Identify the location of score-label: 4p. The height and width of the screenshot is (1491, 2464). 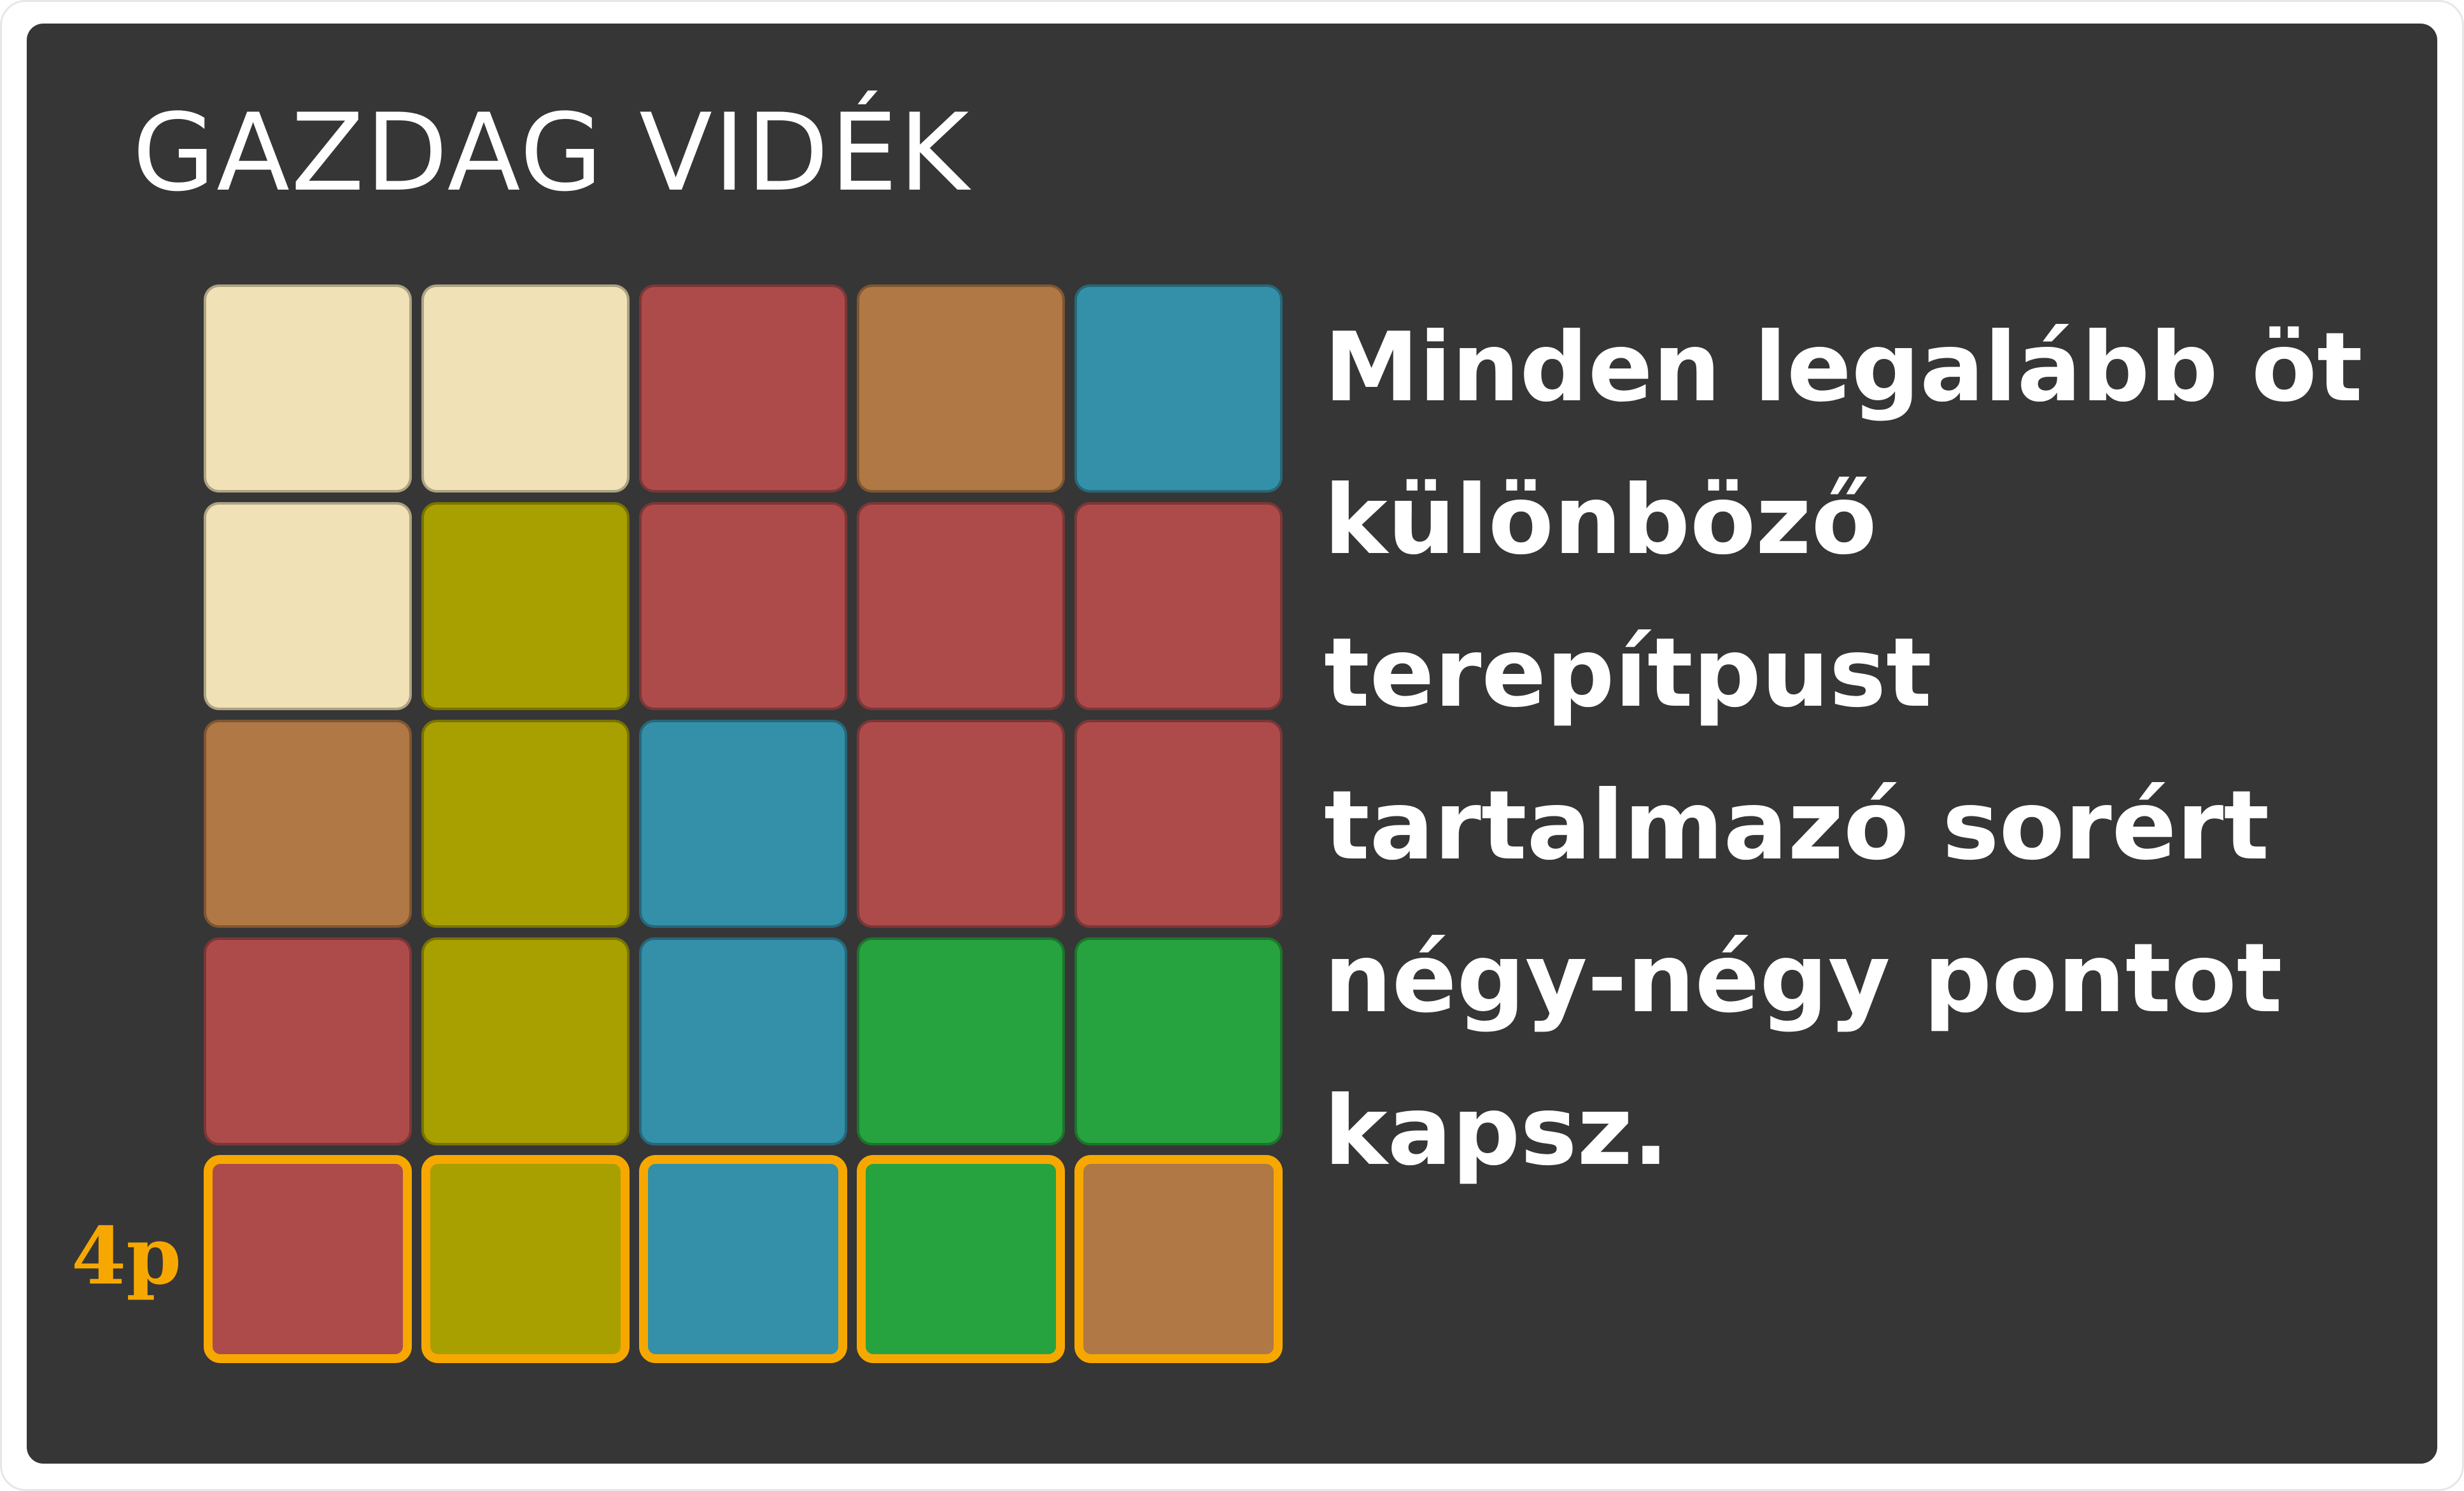
(126, 1256).